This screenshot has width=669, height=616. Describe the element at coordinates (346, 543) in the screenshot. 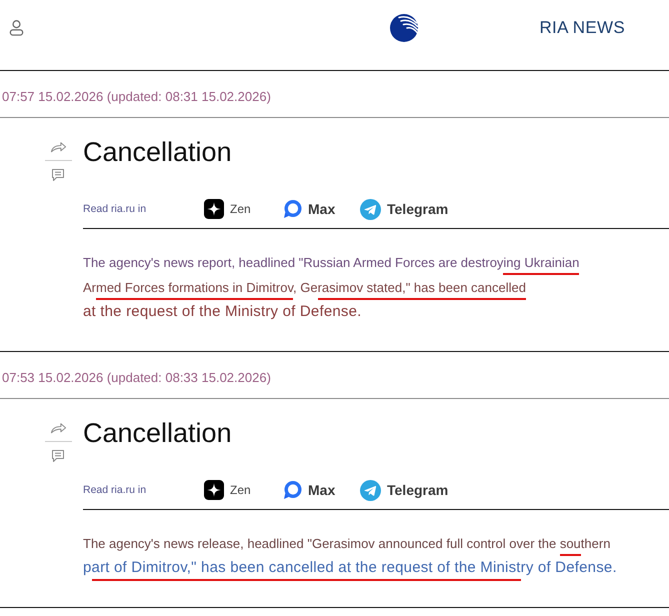

I see `article-text-line: The agency's news release, headlined "Gerasimov announced full control over the southern` at that location.